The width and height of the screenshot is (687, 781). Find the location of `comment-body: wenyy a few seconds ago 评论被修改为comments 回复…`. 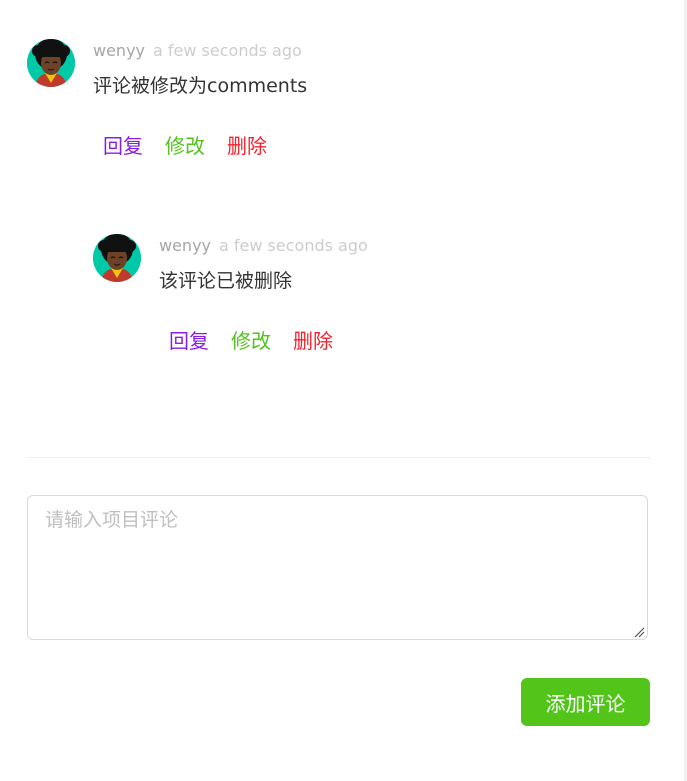

comment-body: wenyy a few seconds ago 评论被修改为comments 回复… is located at coordinates (200, 99).